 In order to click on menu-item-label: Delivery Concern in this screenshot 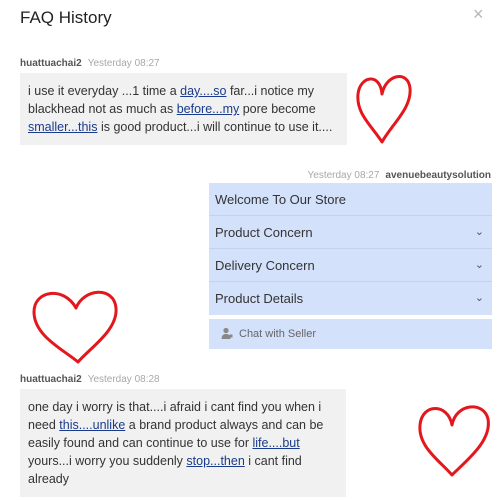, I will do `click(265, 265)`.